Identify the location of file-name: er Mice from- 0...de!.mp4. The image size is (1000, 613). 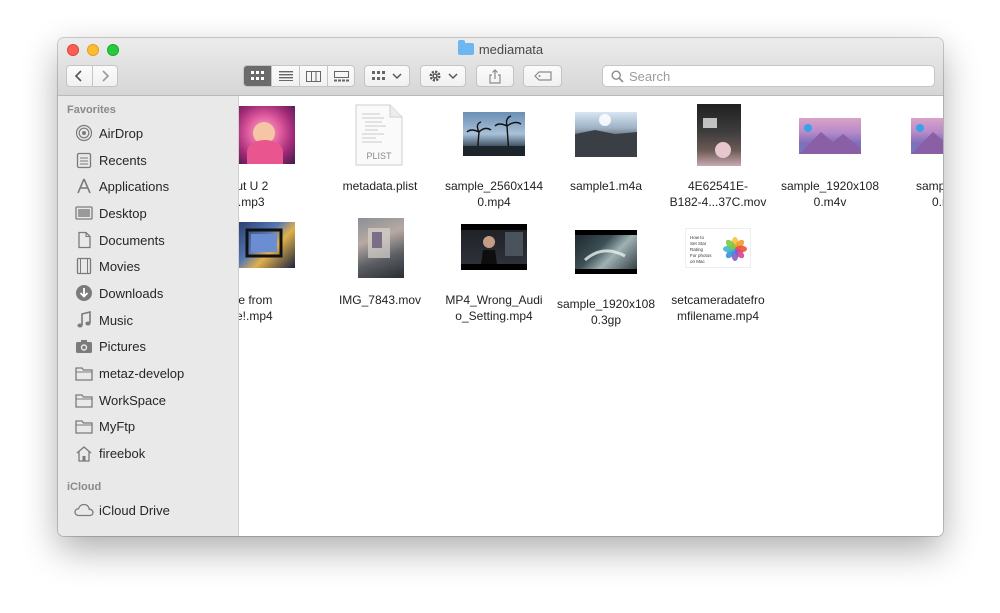
(256, 308).